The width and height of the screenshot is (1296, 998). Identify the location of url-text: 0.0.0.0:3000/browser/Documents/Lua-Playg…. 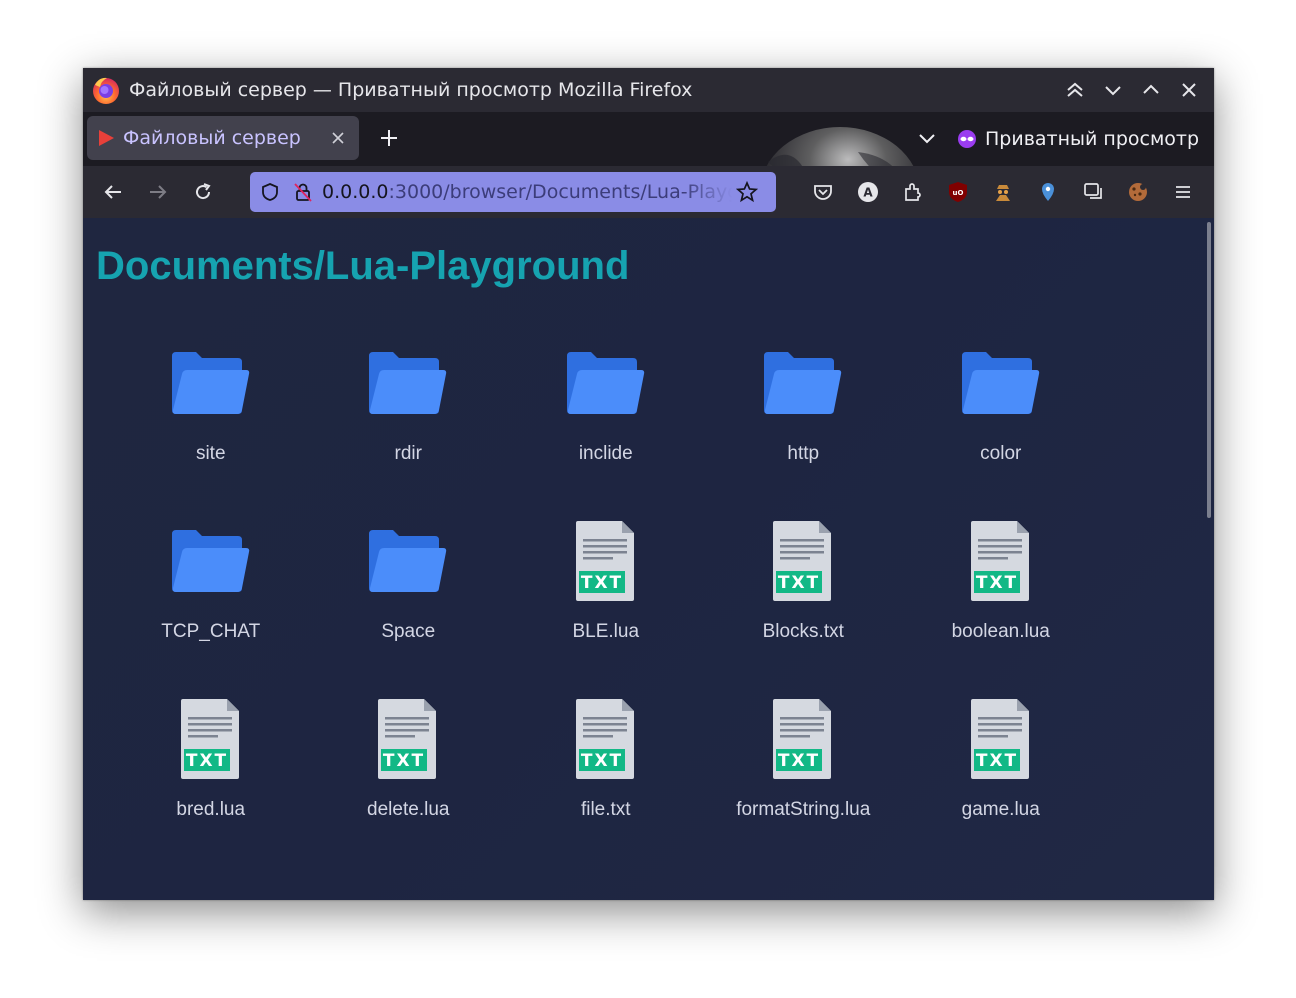
(527, 192).